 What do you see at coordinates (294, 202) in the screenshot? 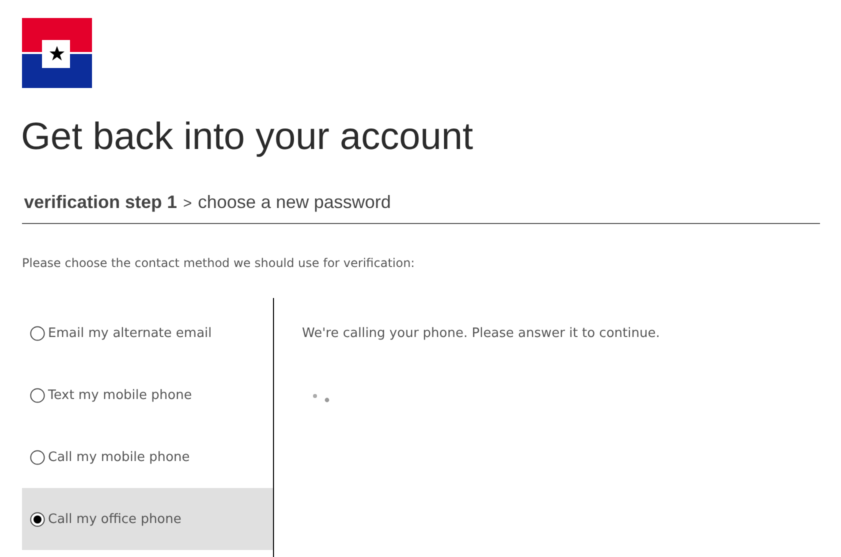
I see `breadcrumb-next-step: choose a new password` at bounding box center [294, 202].